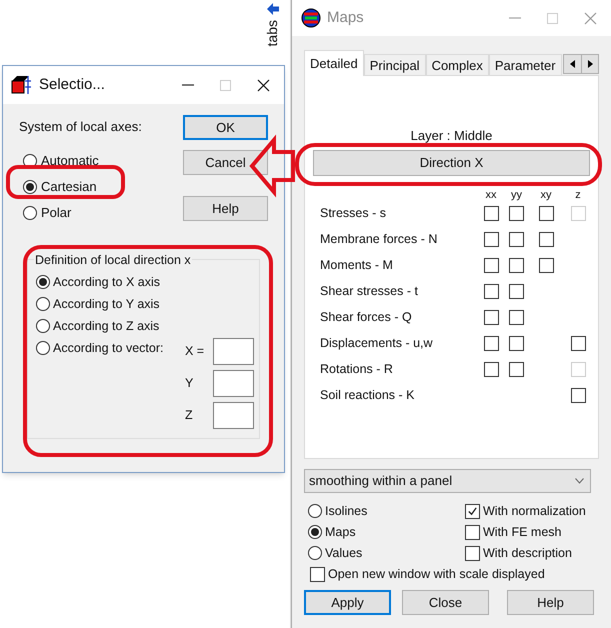 The width and height of the screenshot is (611, 628). Describe the element at coordinates (527, 553) in the screenshot. I see `checkbox-label: With description` at that location.